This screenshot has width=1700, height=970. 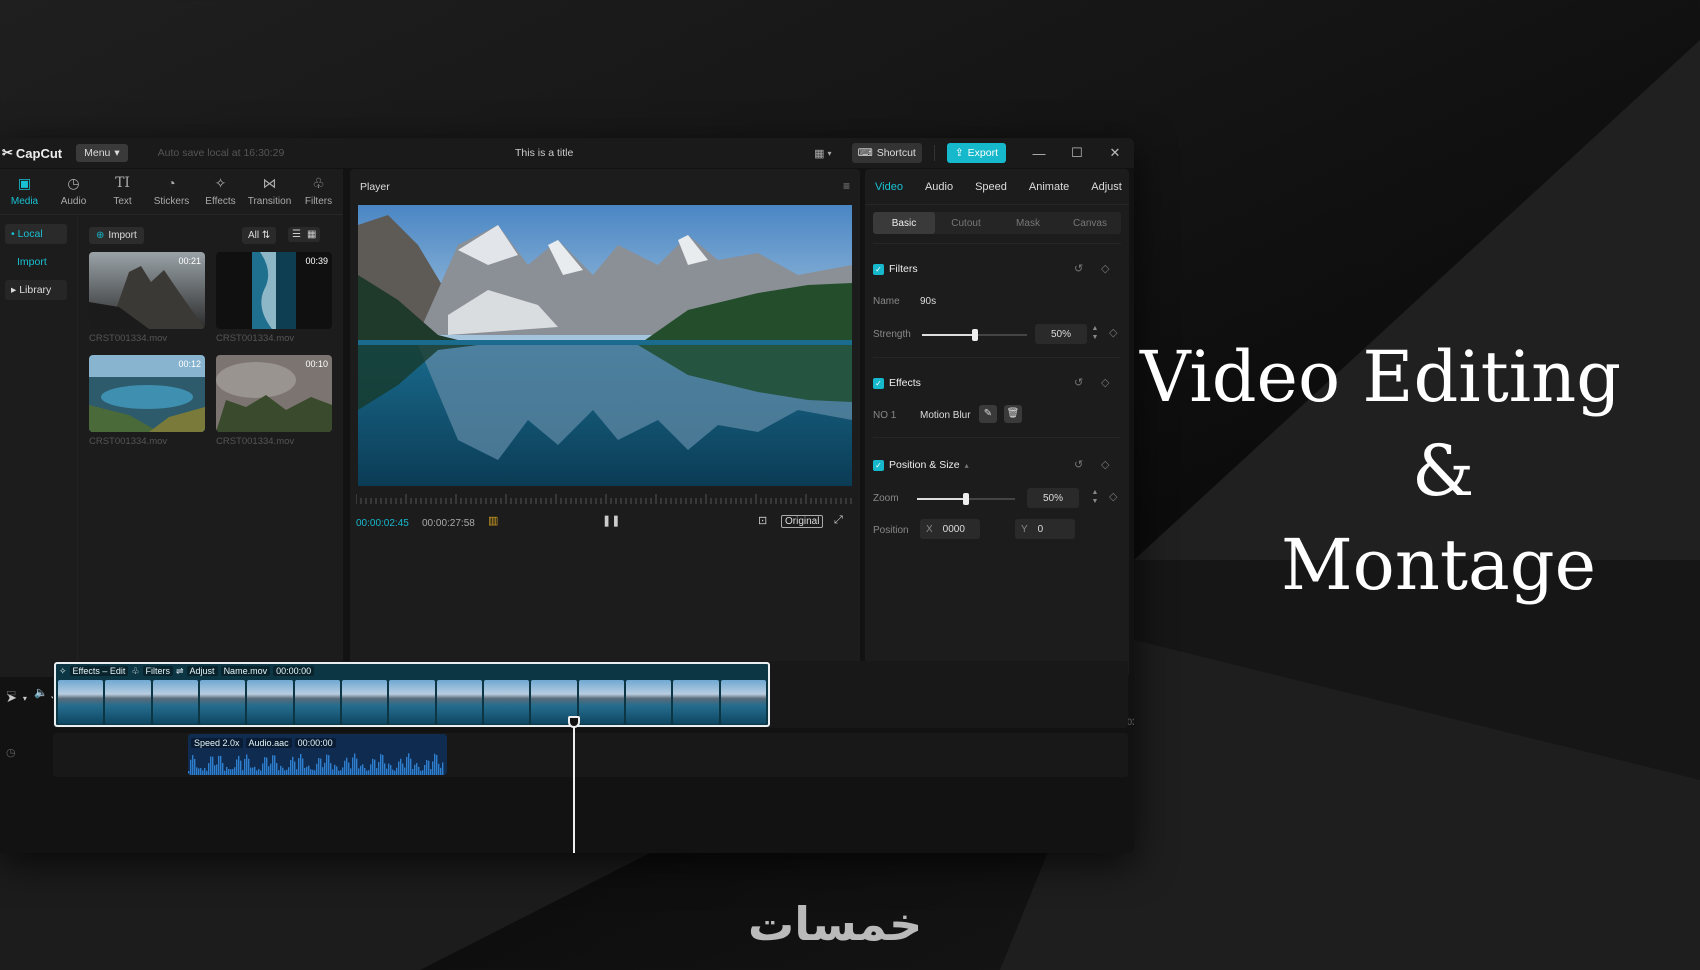 I want to click on playhead-line, so click(x=574, y=787).